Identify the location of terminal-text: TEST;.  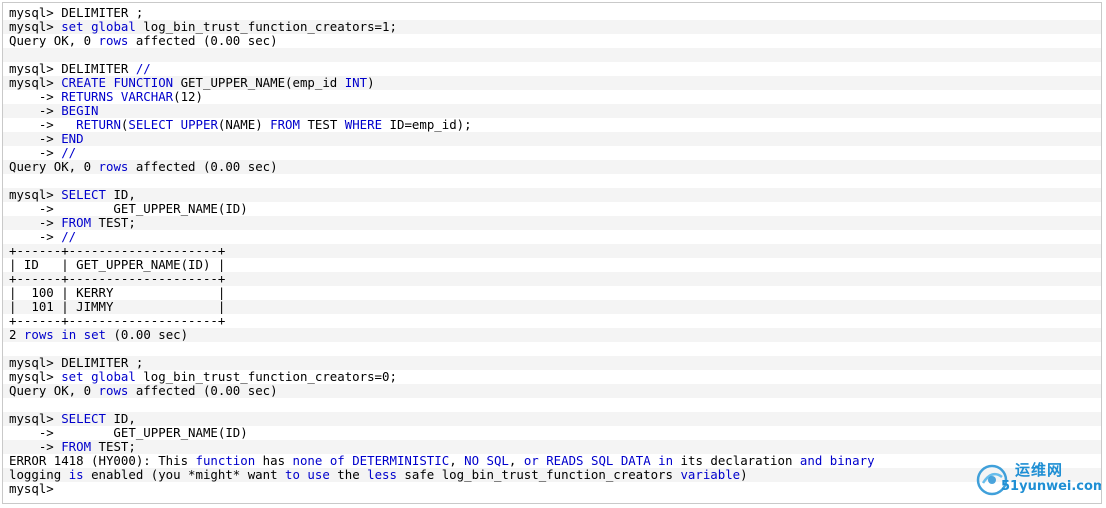
(113, 223).